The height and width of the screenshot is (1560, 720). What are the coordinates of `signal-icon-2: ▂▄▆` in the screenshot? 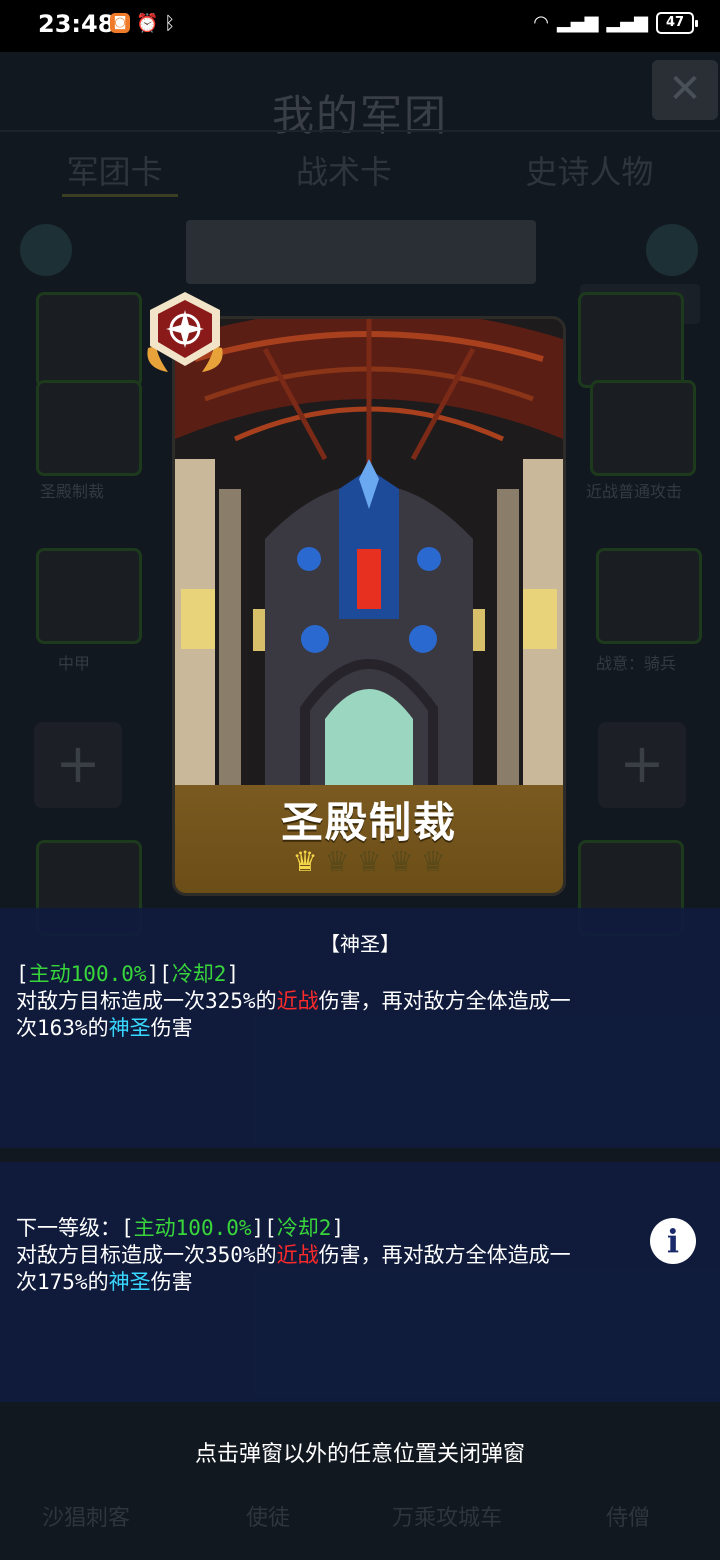 It's located at (627, 22).